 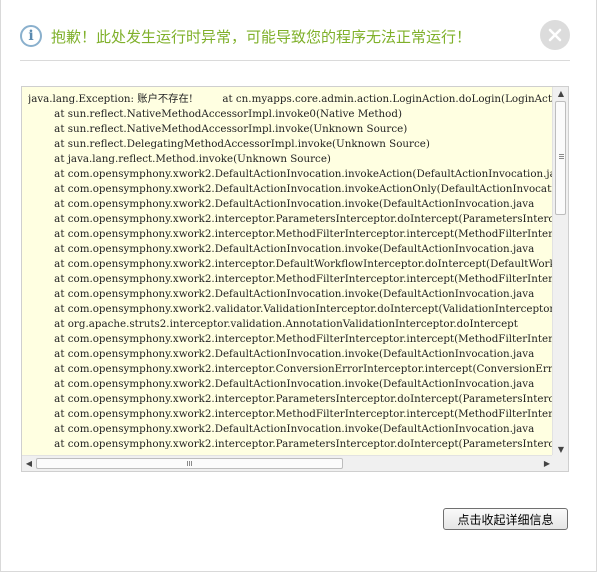 What do you see at coordinates (31, 36) in the screenshot?
I see `info-icon: i` at bounding box center [31, 36].